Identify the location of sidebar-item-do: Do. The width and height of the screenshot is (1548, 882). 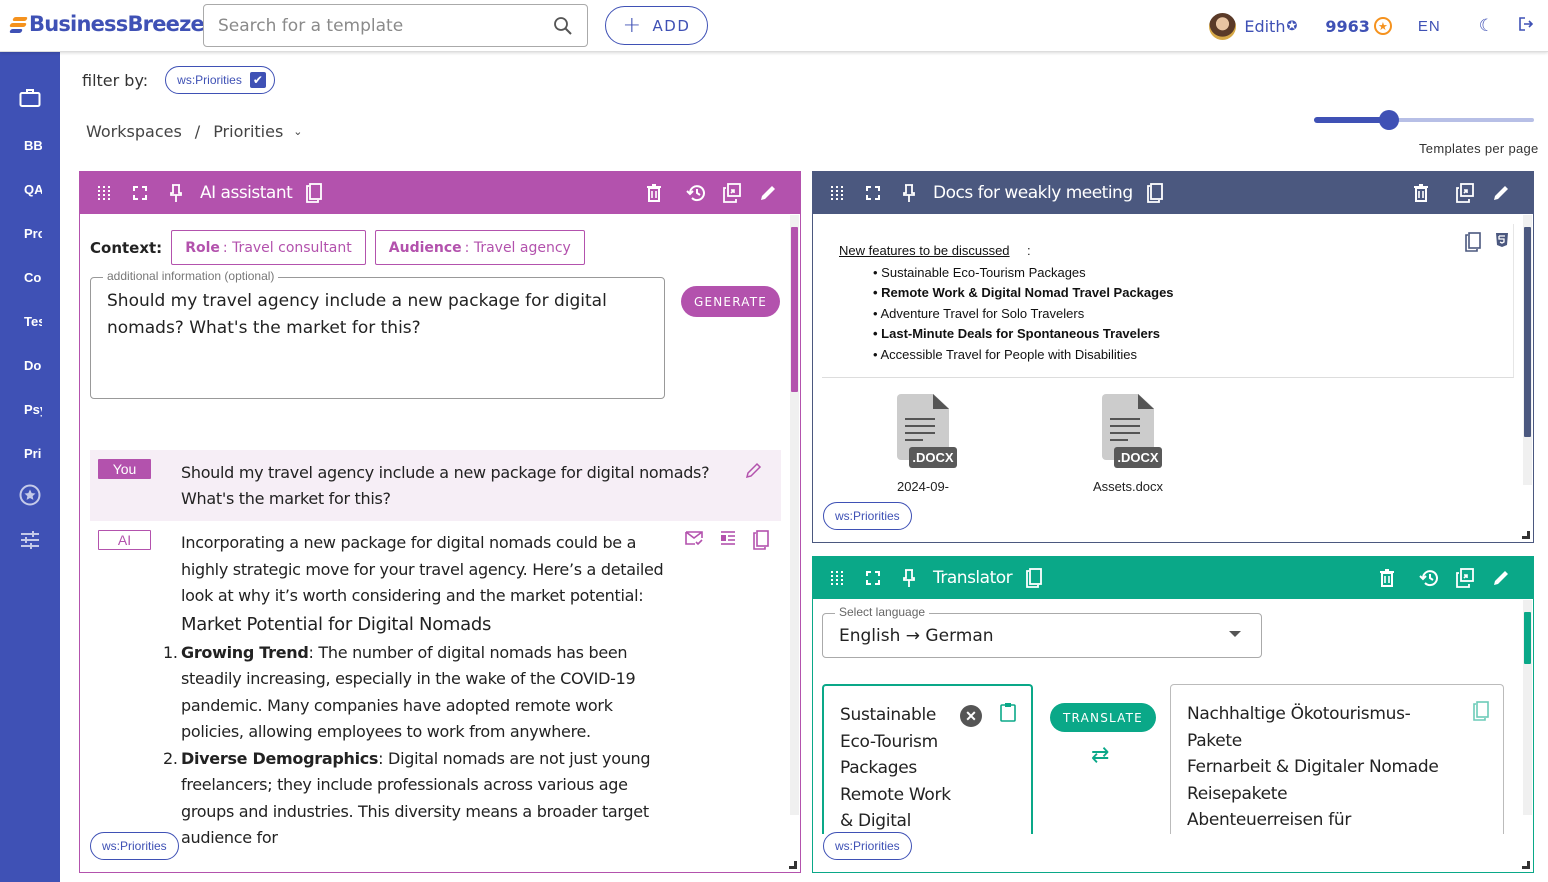
(30, 367).